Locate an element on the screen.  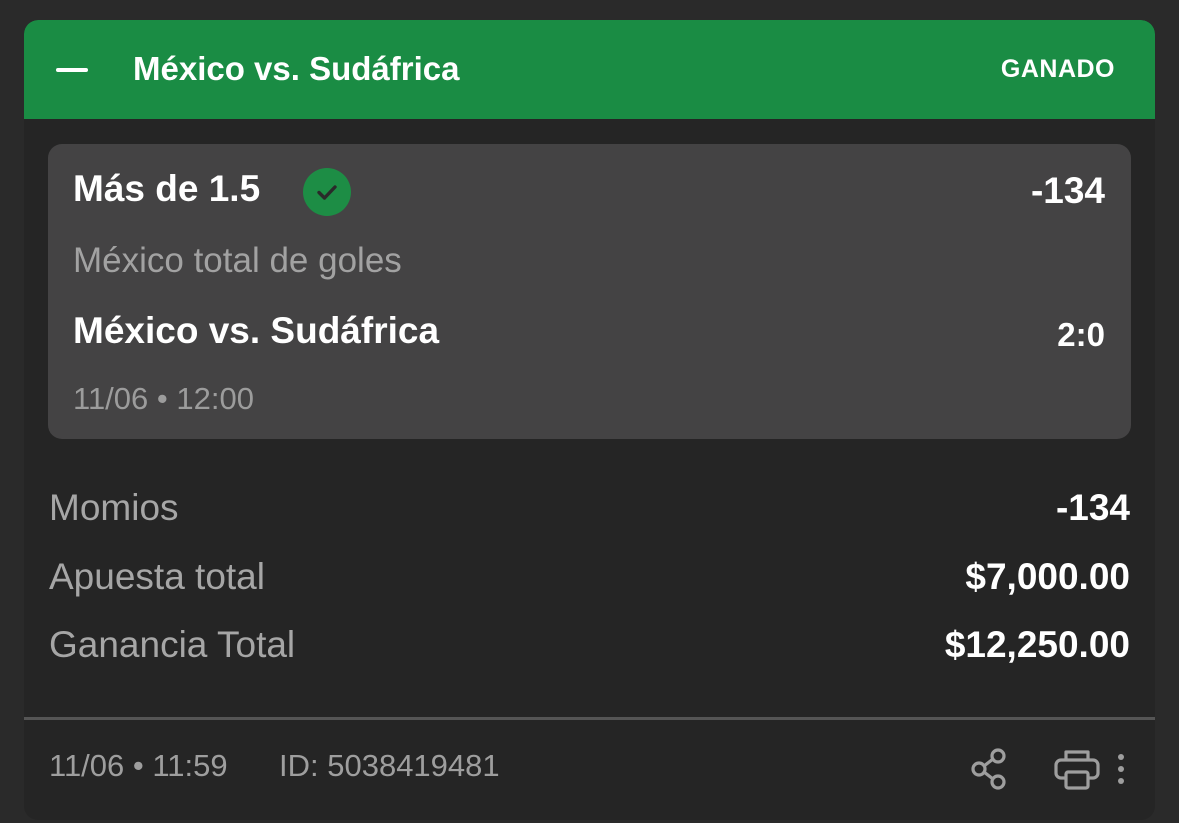
selection-score: 2:0 is located at coordinates (1081, 334).